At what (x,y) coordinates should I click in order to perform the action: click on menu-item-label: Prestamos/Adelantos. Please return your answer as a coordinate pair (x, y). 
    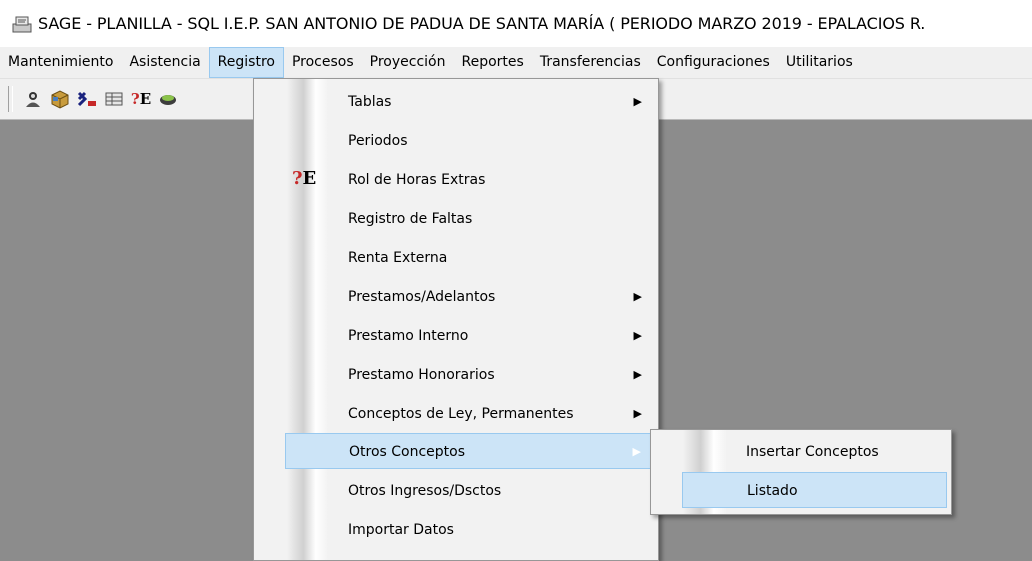
    Looking at the image, I should click on (422, 297).